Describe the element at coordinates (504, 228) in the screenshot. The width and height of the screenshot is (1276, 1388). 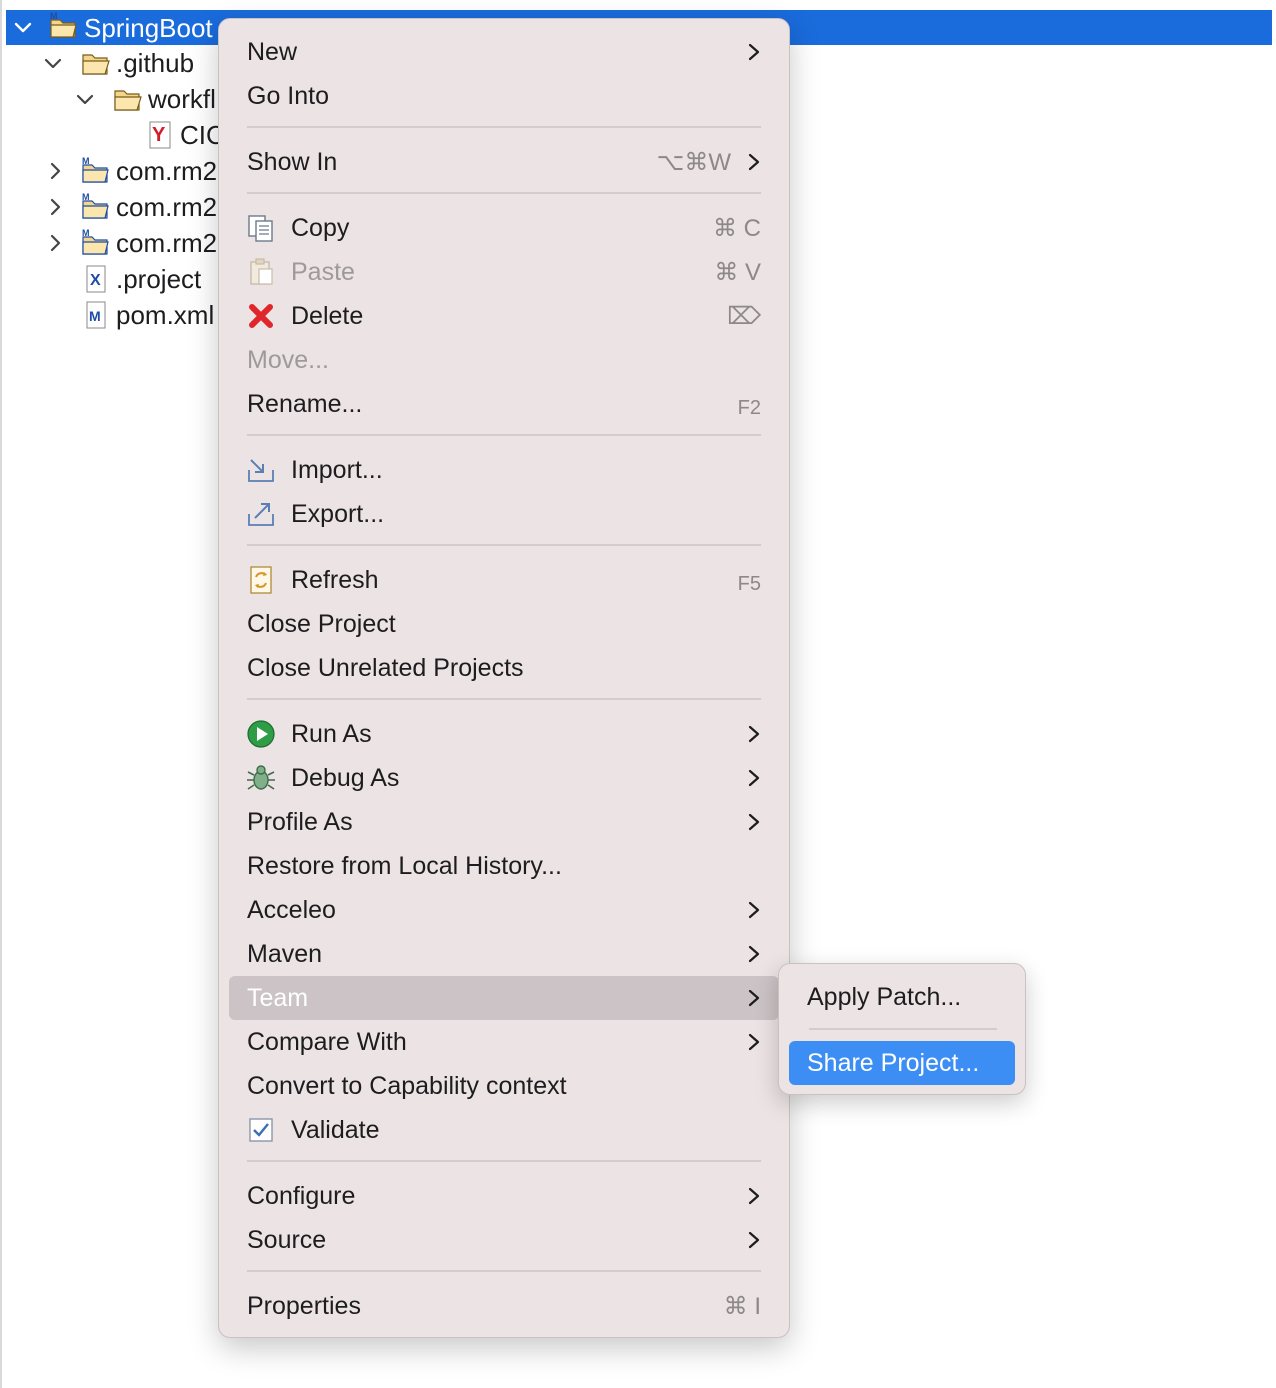
I see `menu-item-copy: Copy ⌘ C` at that location.